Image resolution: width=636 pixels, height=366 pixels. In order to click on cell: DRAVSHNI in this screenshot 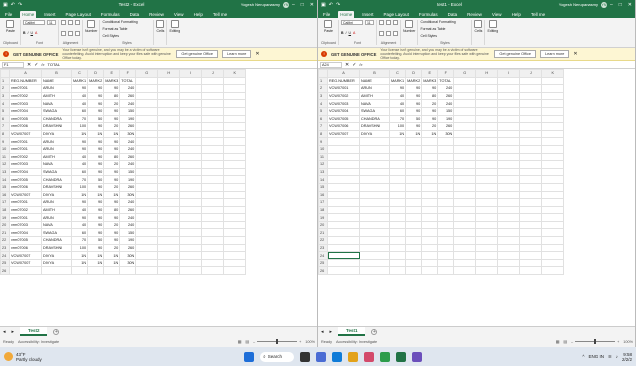, I will do `click(56, 126)`.